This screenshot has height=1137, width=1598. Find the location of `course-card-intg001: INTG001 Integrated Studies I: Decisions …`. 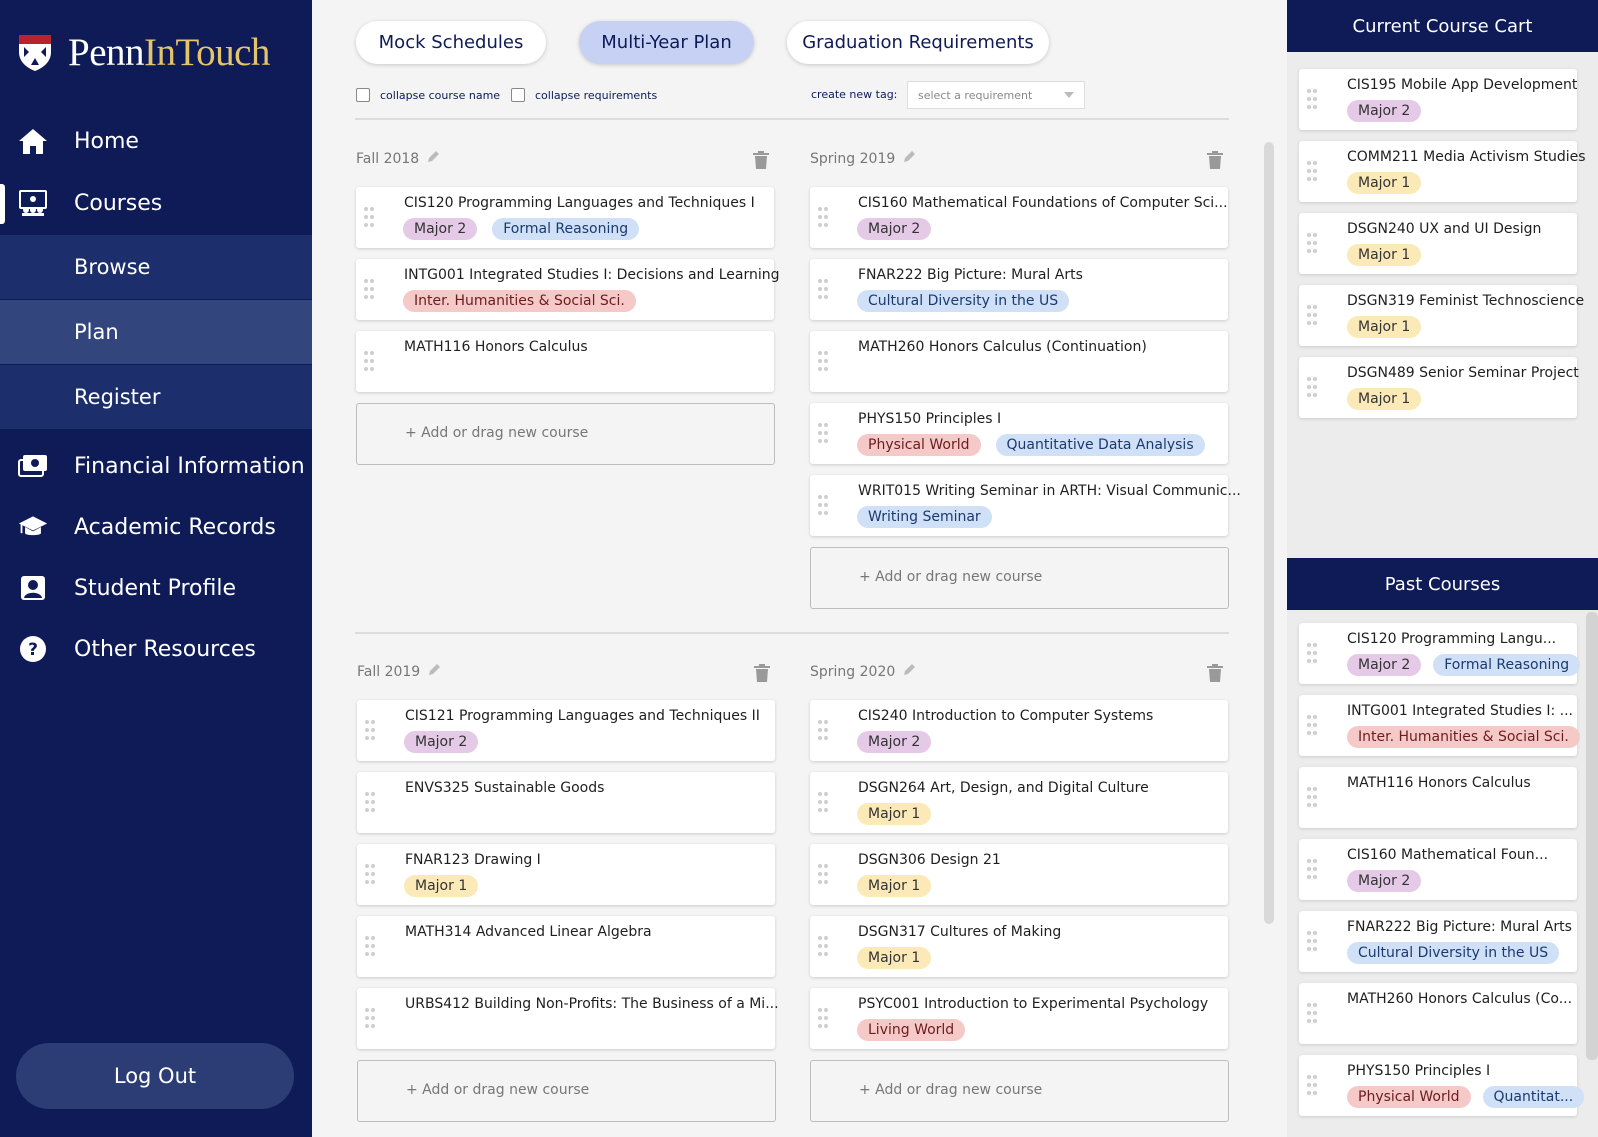

course-card-intg001: INTG001 Integrated Studies I: Decisions … is located at coordinates (568, 289).